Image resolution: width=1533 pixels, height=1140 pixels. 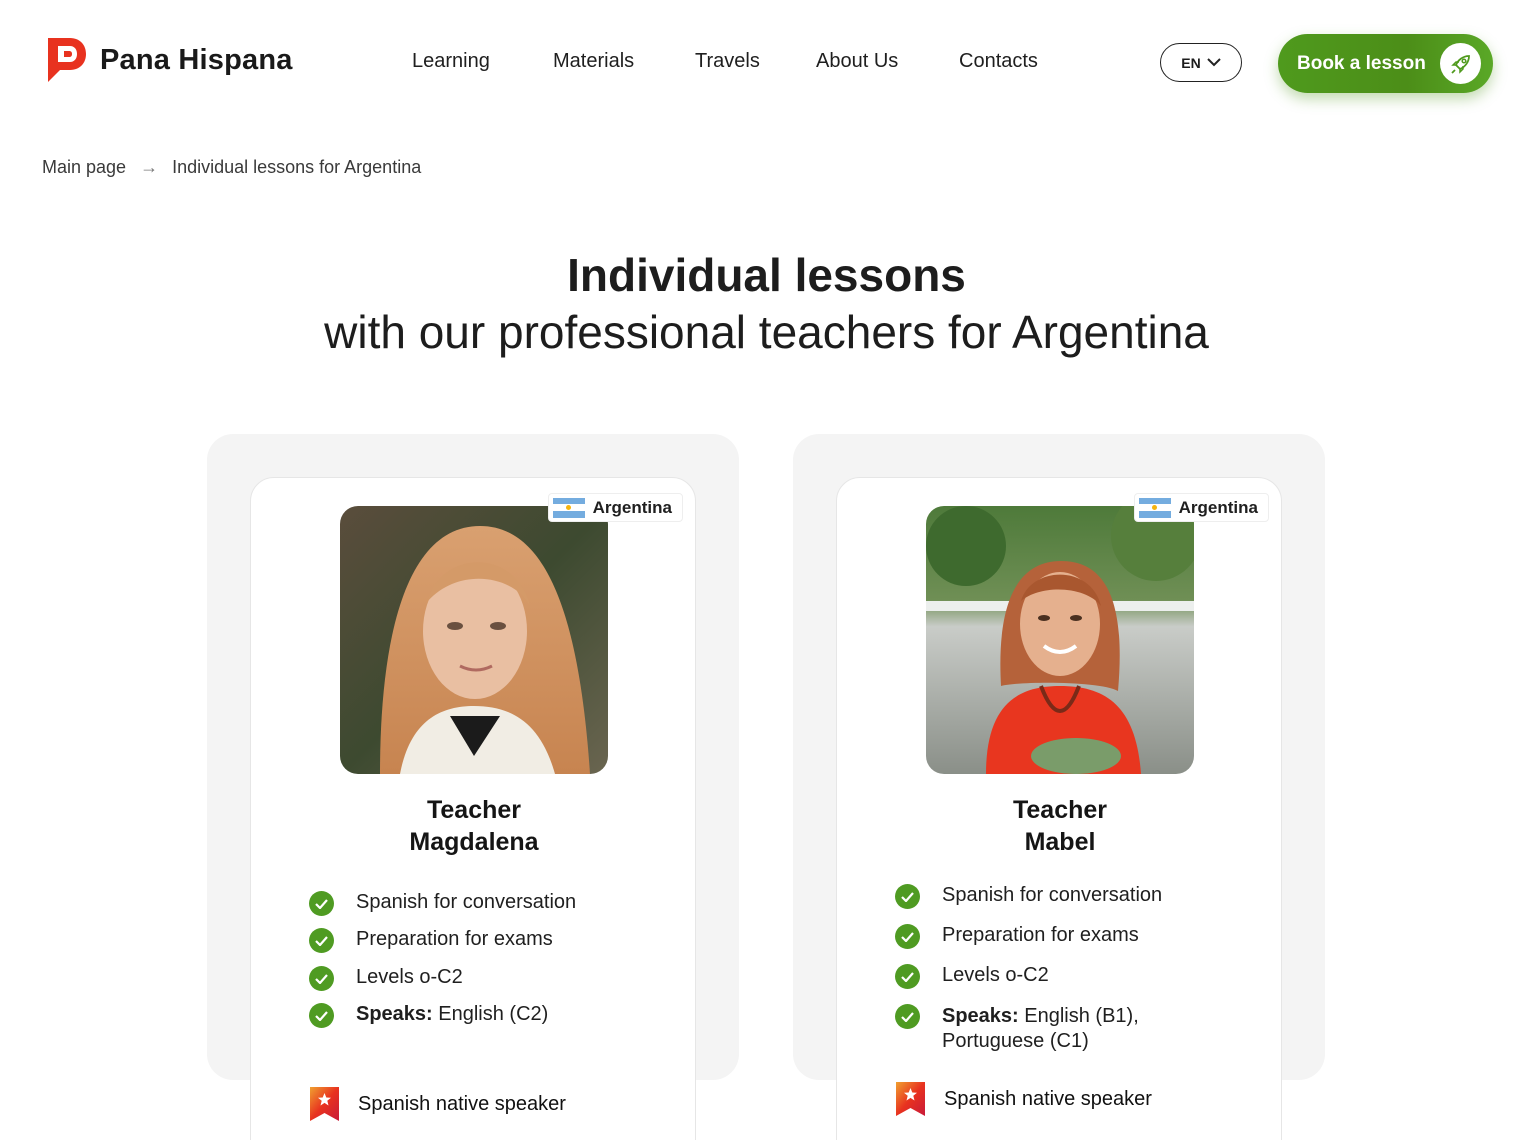 I want to click on logo: Pana Hispana, so click(x=167, y=60).